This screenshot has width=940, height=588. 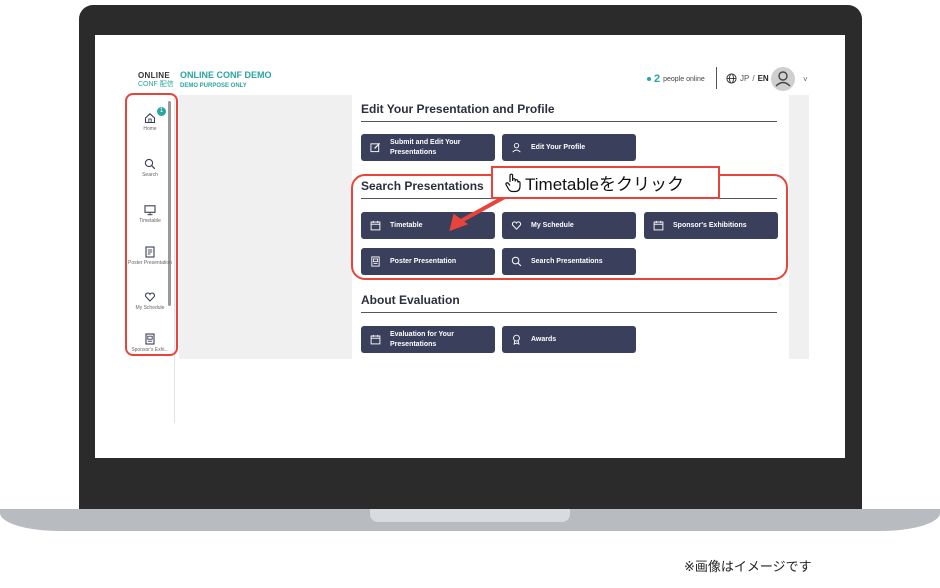 I want to click on annotation-arrow, so click(x=480, y=212).